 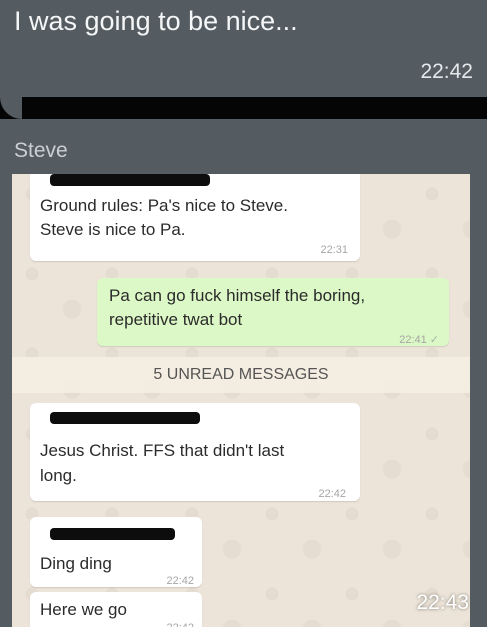 I want to click on image-message-timestamp: 22:43, so click(x=442, y=602).